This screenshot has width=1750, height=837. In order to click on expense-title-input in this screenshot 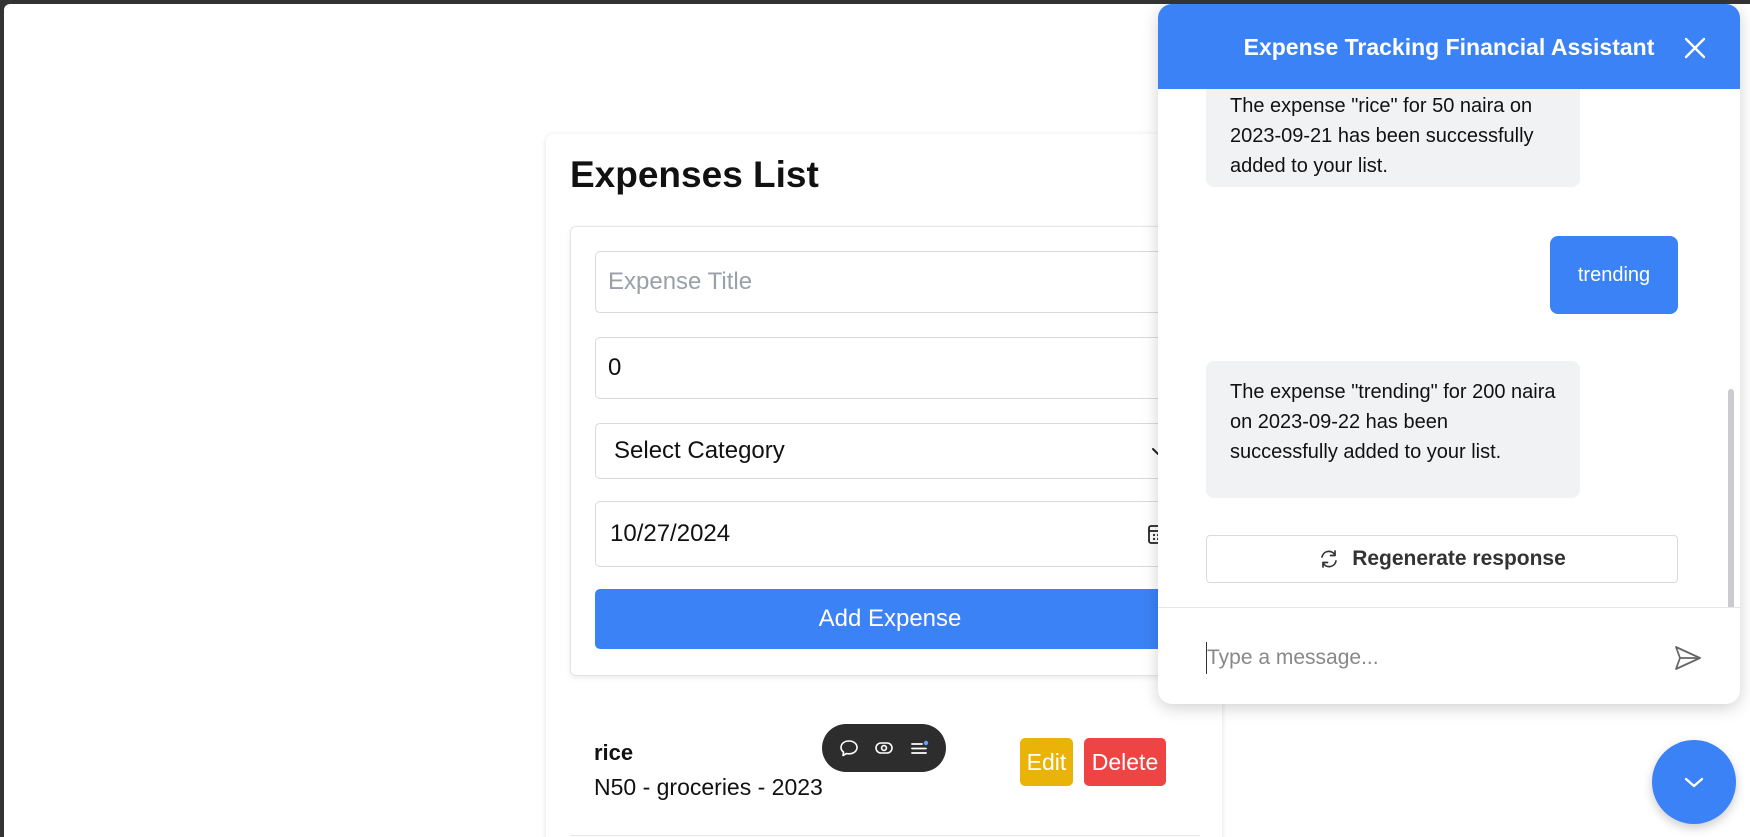, I will do `click(890, 282)`.